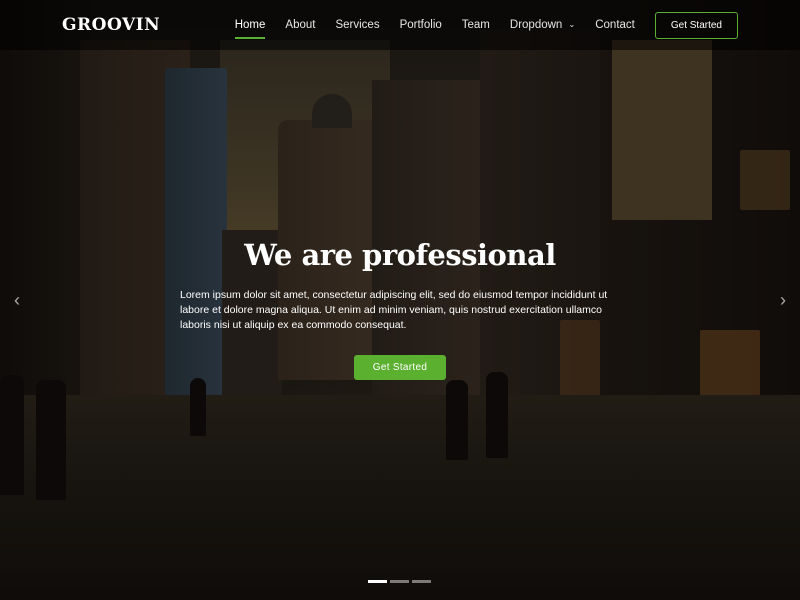  Describe the element at coordinates (783, 300) in the screenshot. I see `chevron-right-icon: ›` at that location.